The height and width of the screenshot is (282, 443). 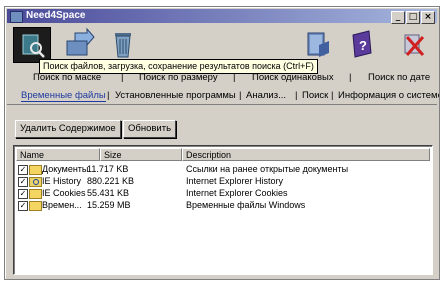 What do you see at coordinates (35, 182) in the screenshot?
I see `ie-history-icon` at bounding box center [35, 182].